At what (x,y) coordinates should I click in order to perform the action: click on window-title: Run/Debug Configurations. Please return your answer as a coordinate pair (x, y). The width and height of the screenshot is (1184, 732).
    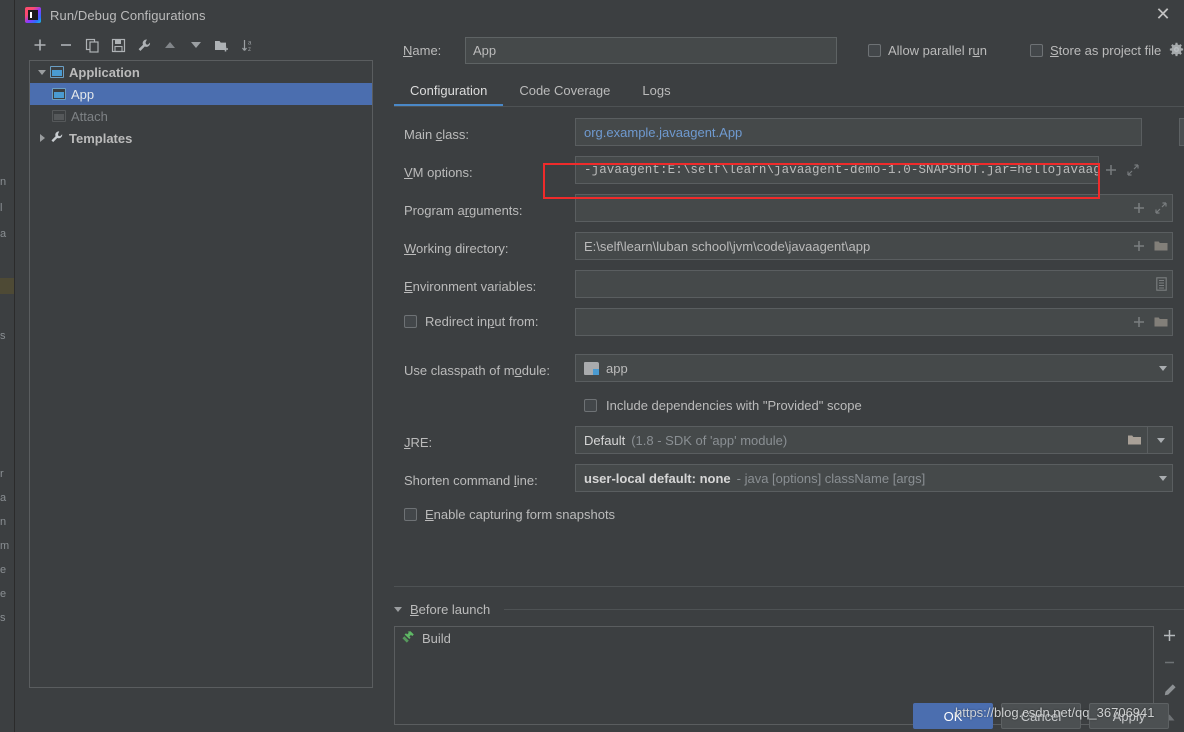
    Looking at the image, I should click on (128, 15).